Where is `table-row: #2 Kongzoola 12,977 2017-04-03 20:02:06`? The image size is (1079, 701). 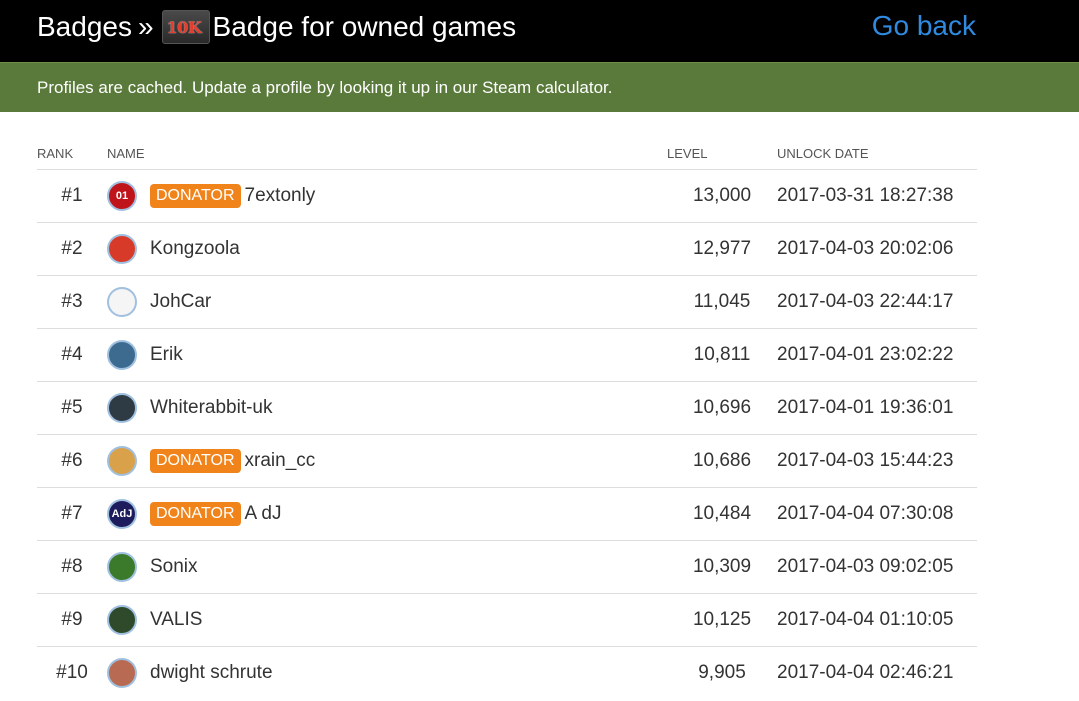 table-row: #2 Kongzoola 12,977 2017-04-03 20:02:06 is located at coordinates (507, 249).